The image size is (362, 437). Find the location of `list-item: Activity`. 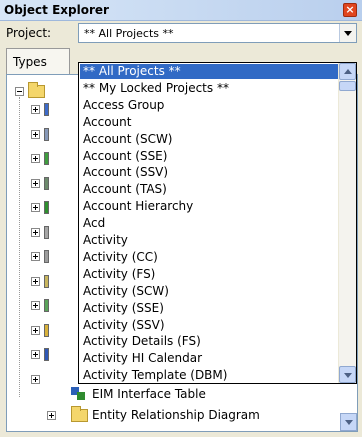

list-item: Activity is located at coordinates (209, 240).